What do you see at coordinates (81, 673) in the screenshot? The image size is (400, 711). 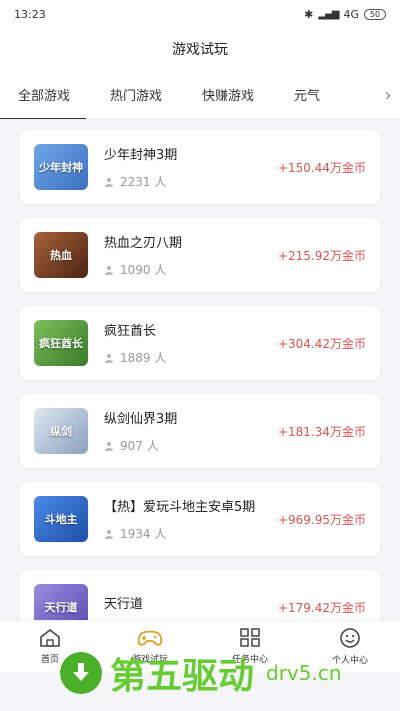 I see `download-arrow-icon` at bounding box center [81, 673].